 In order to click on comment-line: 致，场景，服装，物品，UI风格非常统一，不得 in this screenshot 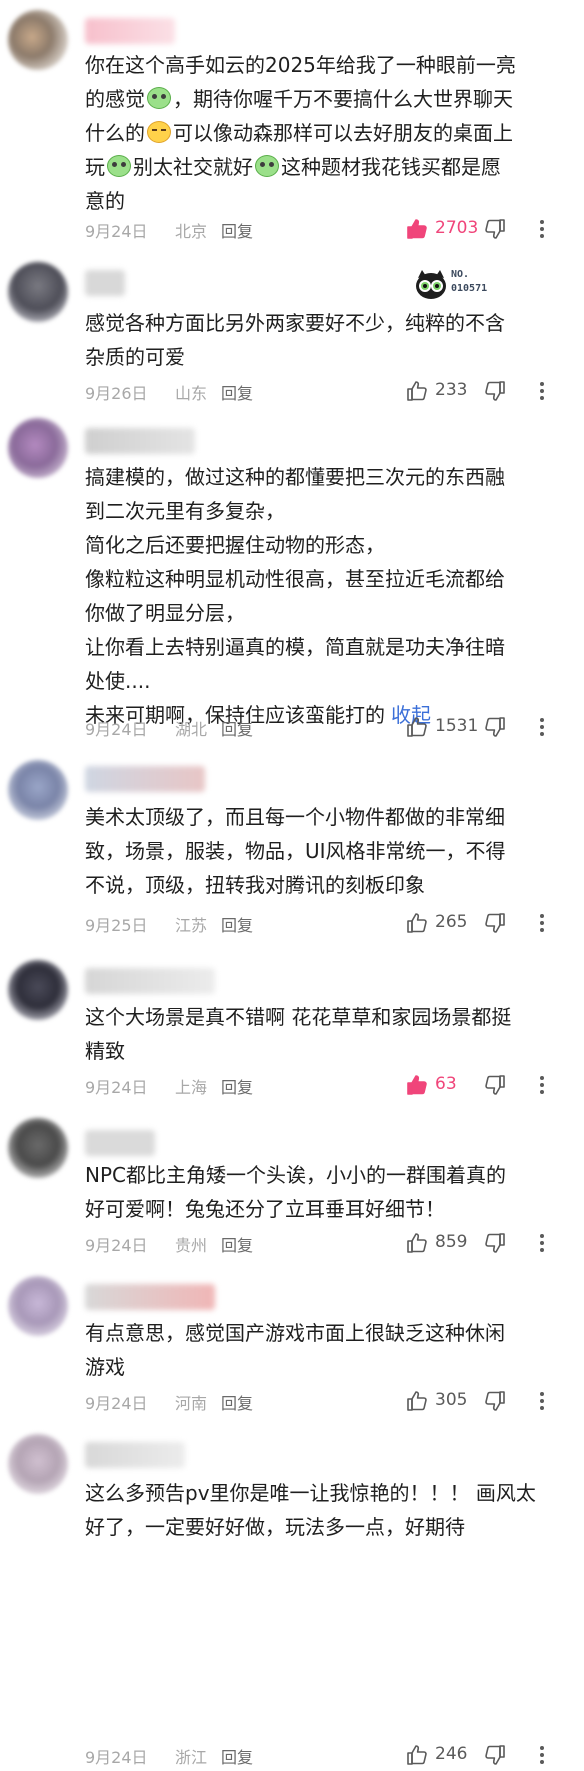, I will do `click(325, 851)`.